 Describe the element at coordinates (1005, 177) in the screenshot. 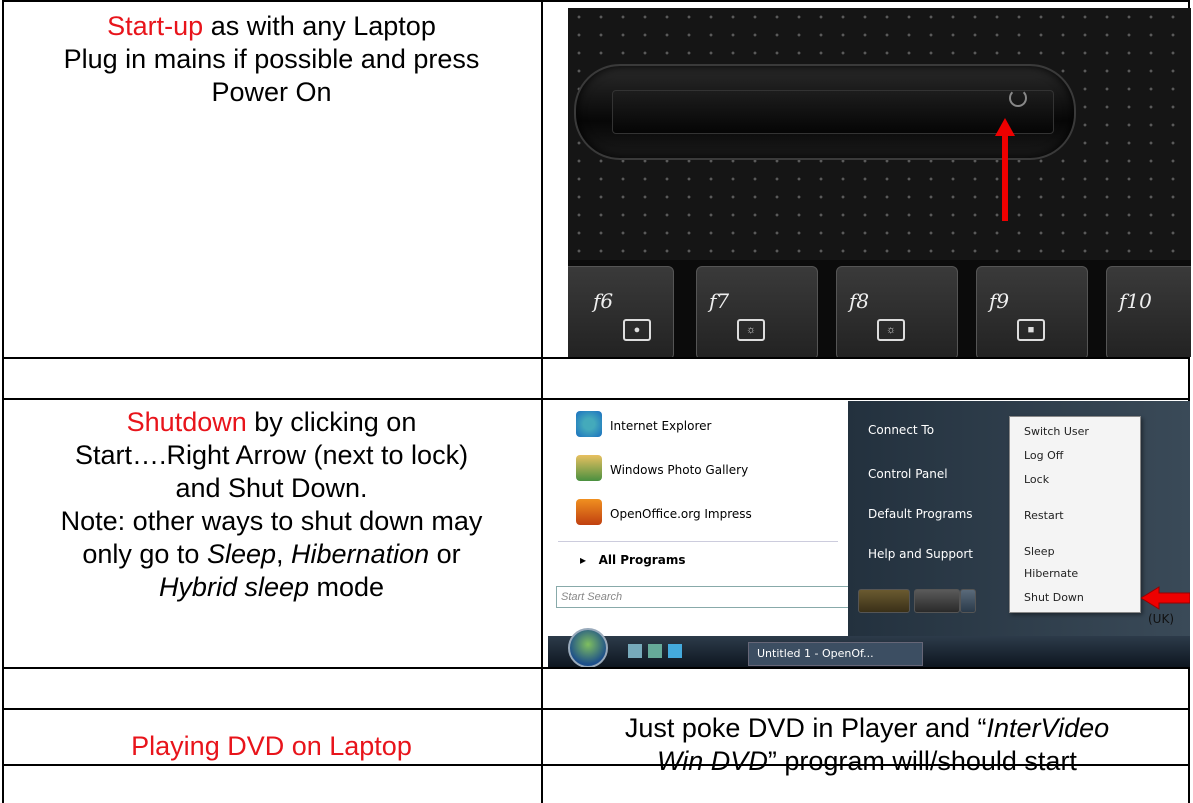

I see `red-arrow-shaft` at that location.